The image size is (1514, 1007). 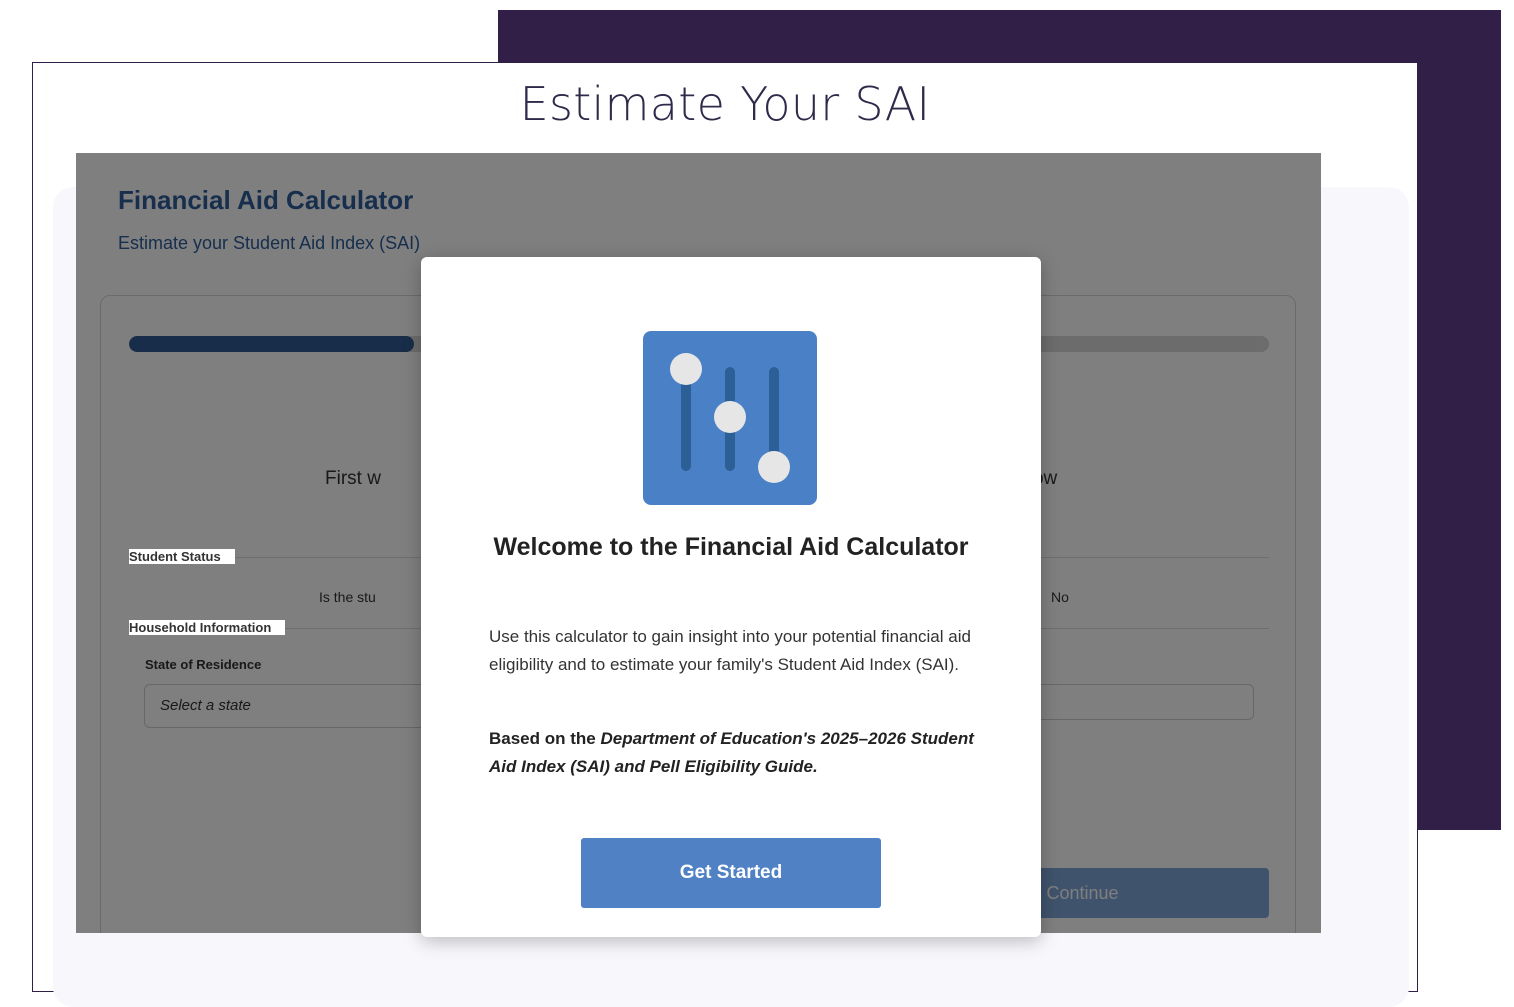 What do you see at coordinates (731, 547) in the screenshot?
I see `modal-title: Welcome to the Financial Aid Calculator` at bounding box center [731, 547].